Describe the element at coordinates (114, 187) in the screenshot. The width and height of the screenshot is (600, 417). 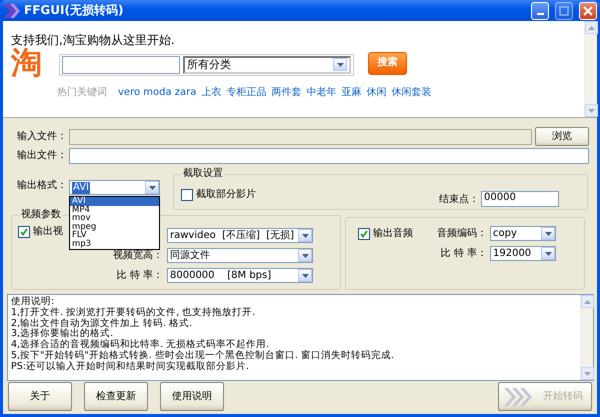
I see `select-field: AVI` at that location.